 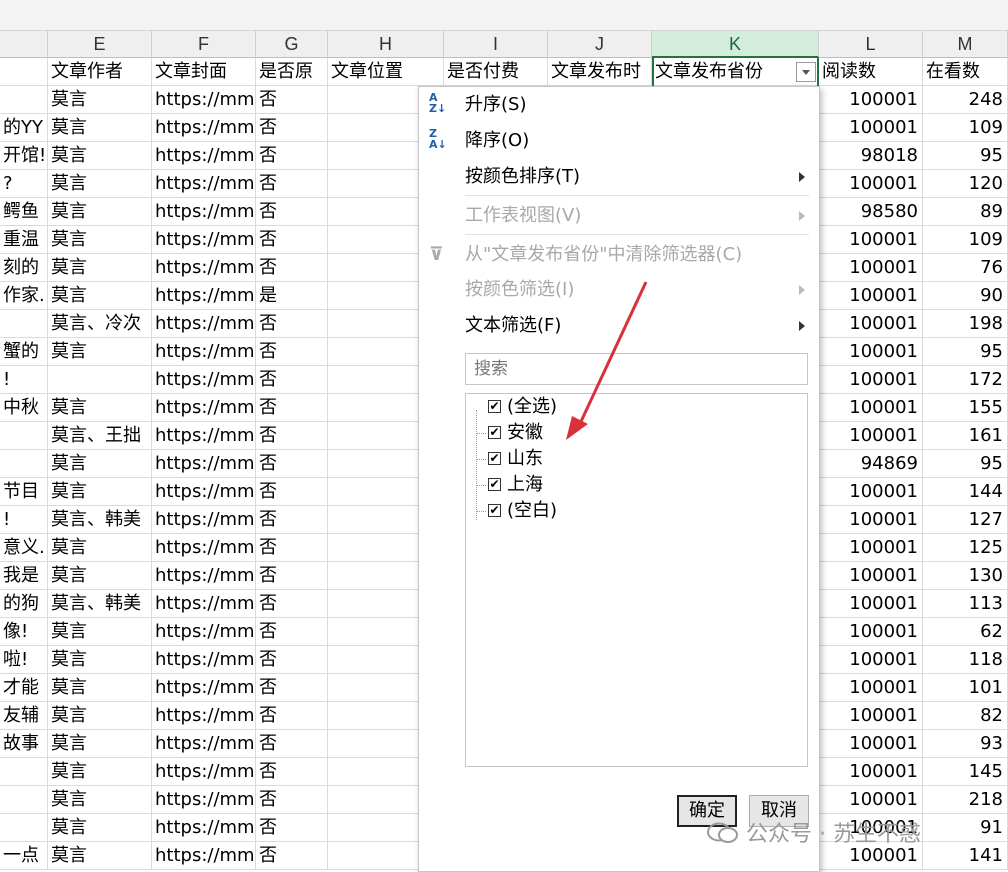 What do you see at coordinates (722, 832) in the screenshot?
I see `wechat-logo-icon` at bounding box center [722, 832].